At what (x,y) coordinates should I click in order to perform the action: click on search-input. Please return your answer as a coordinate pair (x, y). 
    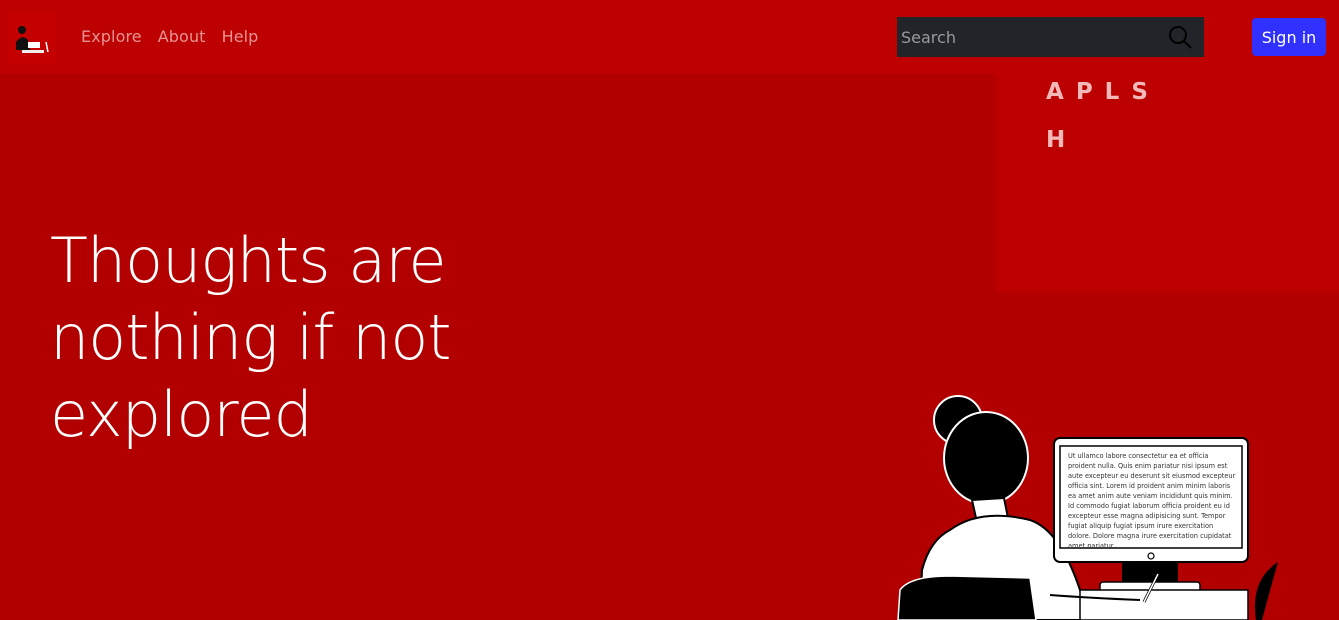
    Looking at the image, I should click on (1050, 37).